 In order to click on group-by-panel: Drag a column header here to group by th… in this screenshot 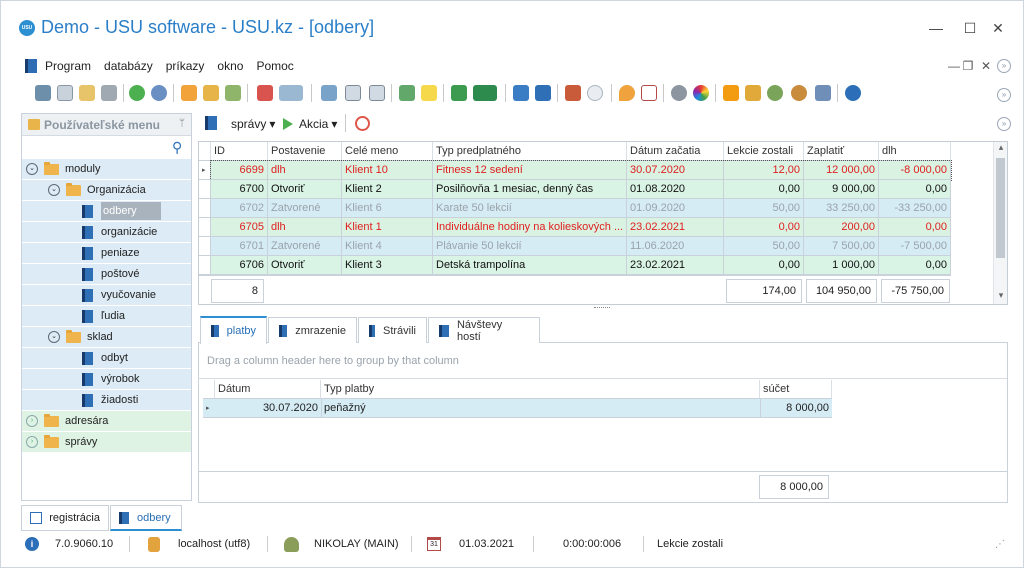, I will do `click(603, 361)`.